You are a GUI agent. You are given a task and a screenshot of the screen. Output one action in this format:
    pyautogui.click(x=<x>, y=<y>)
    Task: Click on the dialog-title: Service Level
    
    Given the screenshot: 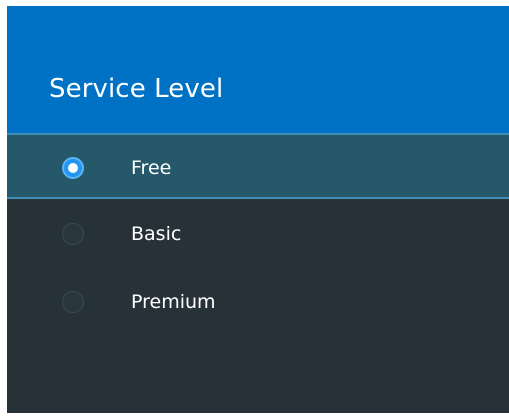 What is the action you would take?
    pyautogui.click(x=136, y=89)
    